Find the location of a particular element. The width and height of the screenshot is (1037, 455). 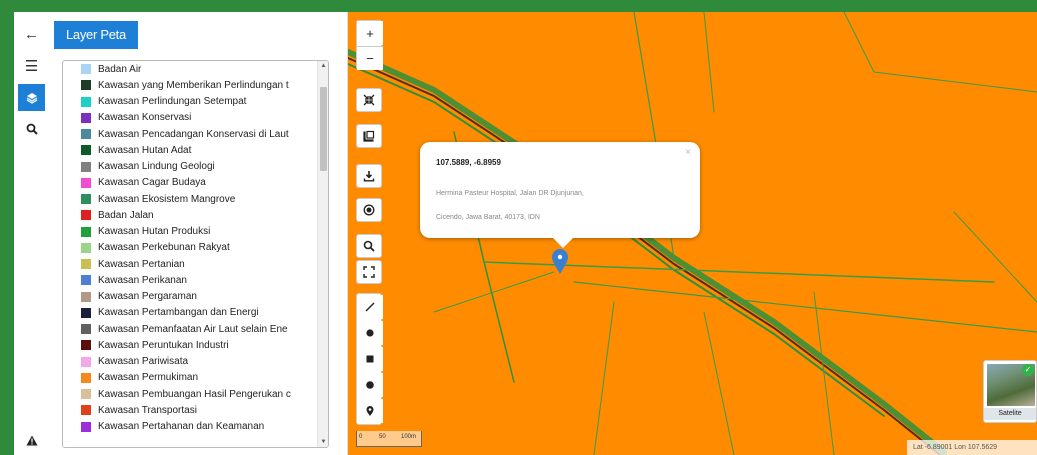

basemap-switcher: ✓ Satelite is located at coordinates (1010, 391).